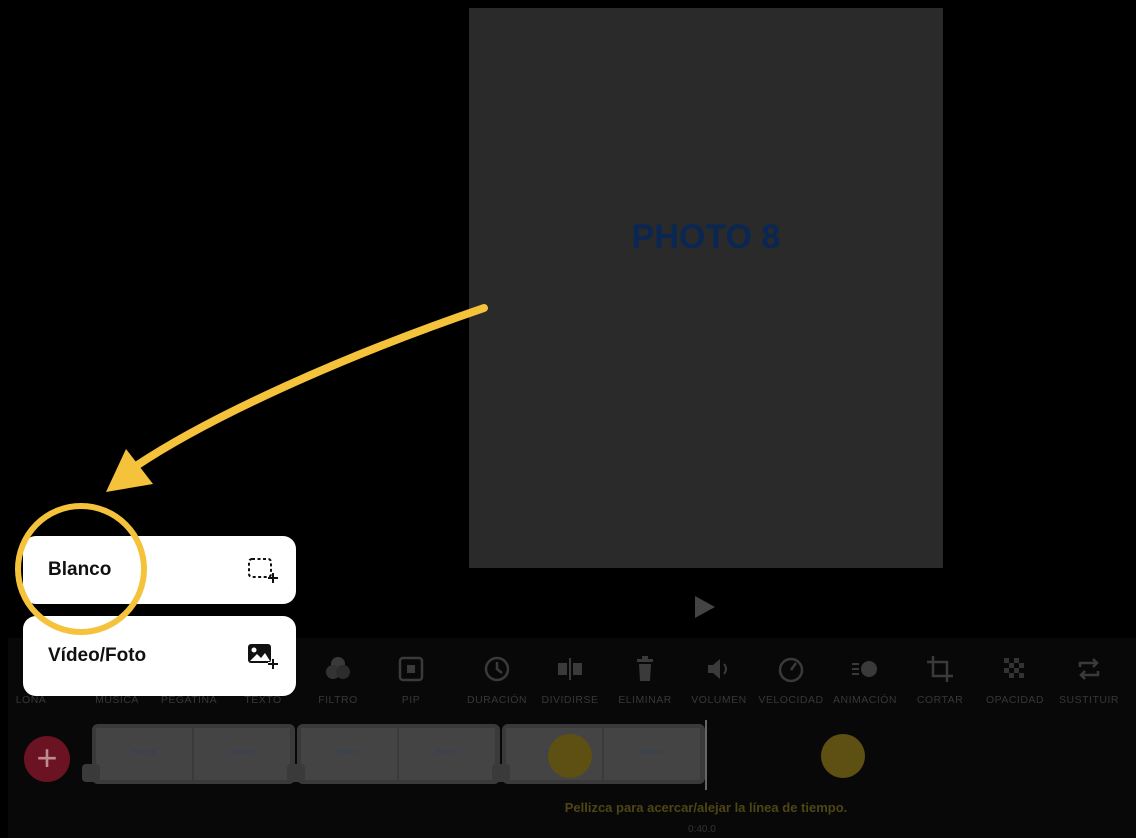  I want to click on tutorial-arrow-icon, so click(310, 387).